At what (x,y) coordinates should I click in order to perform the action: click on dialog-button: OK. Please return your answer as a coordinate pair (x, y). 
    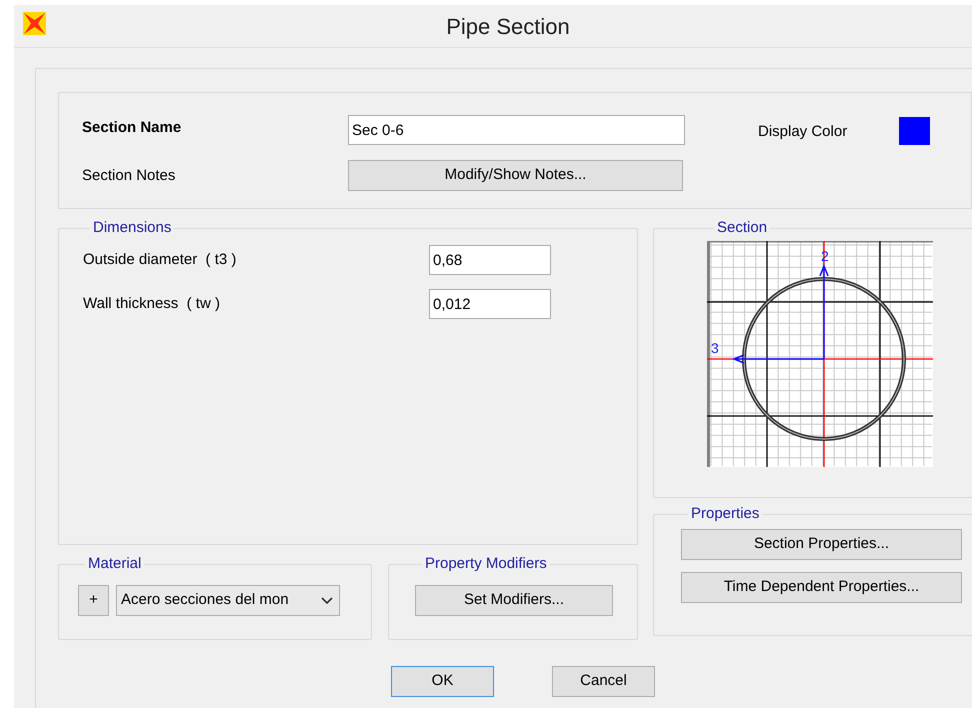
    Looking at the image, I should click on (442, 681).